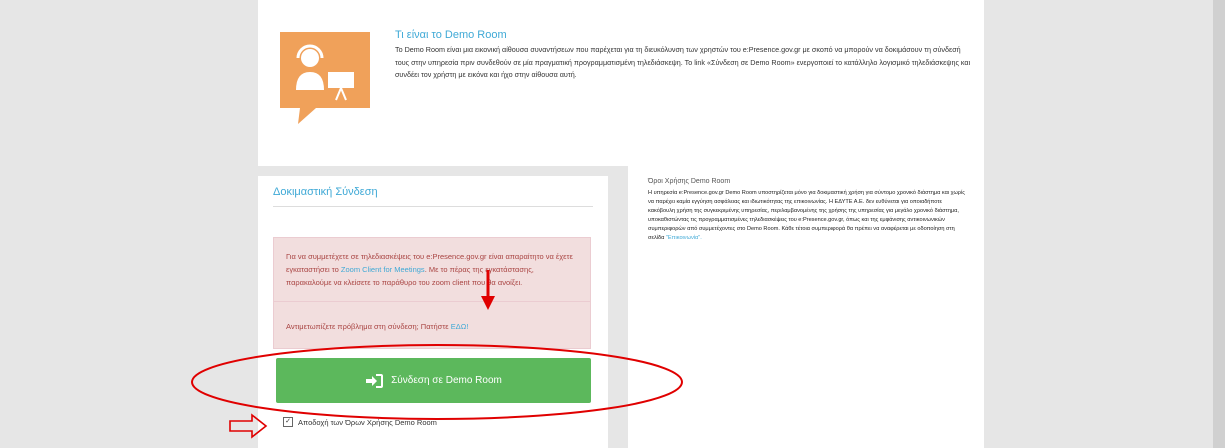 Image resolution: width=1225 pixels, height=448 pixels. What do you see at coordinates (460, 326) in the screenshot?
I see `help-here-link: ΕΔΩ!` at bounding box center [460, 326].